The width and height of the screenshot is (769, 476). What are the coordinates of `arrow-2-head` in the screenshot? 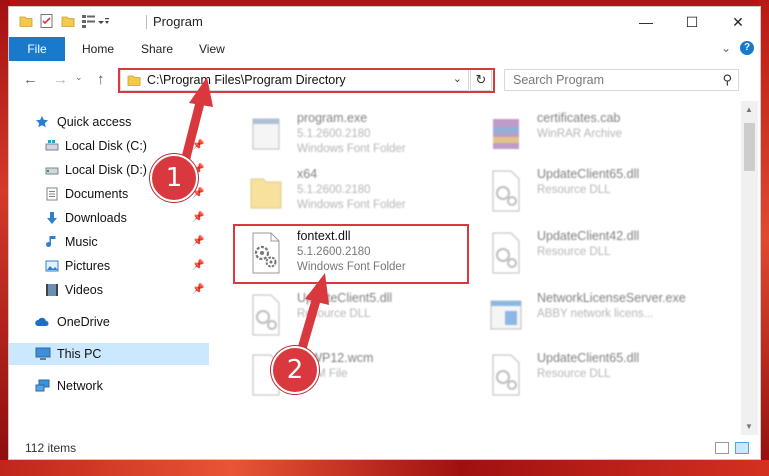 It's located at (317, 289).